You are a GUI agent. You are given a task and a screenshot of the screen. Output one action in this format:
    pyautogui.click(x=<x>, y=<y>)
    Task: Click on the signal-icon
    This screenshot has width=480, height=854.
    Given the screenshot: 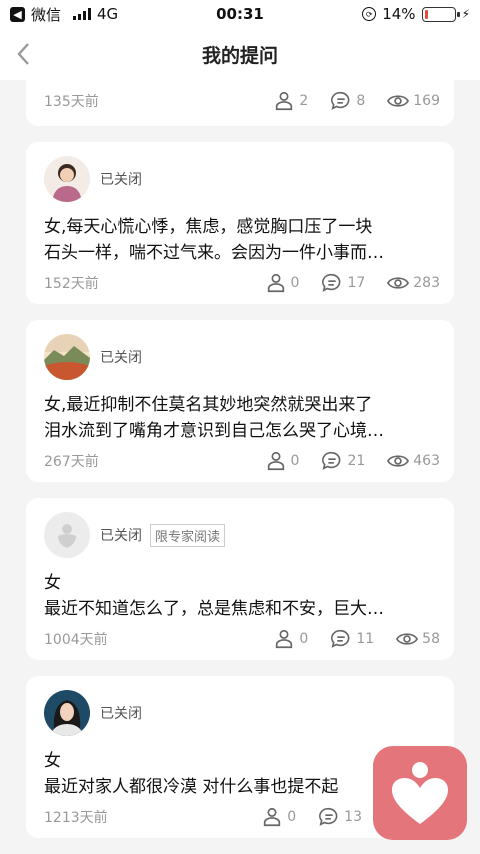 What is the action you would take?
    pyautogui.click(x=82, y=14)
    